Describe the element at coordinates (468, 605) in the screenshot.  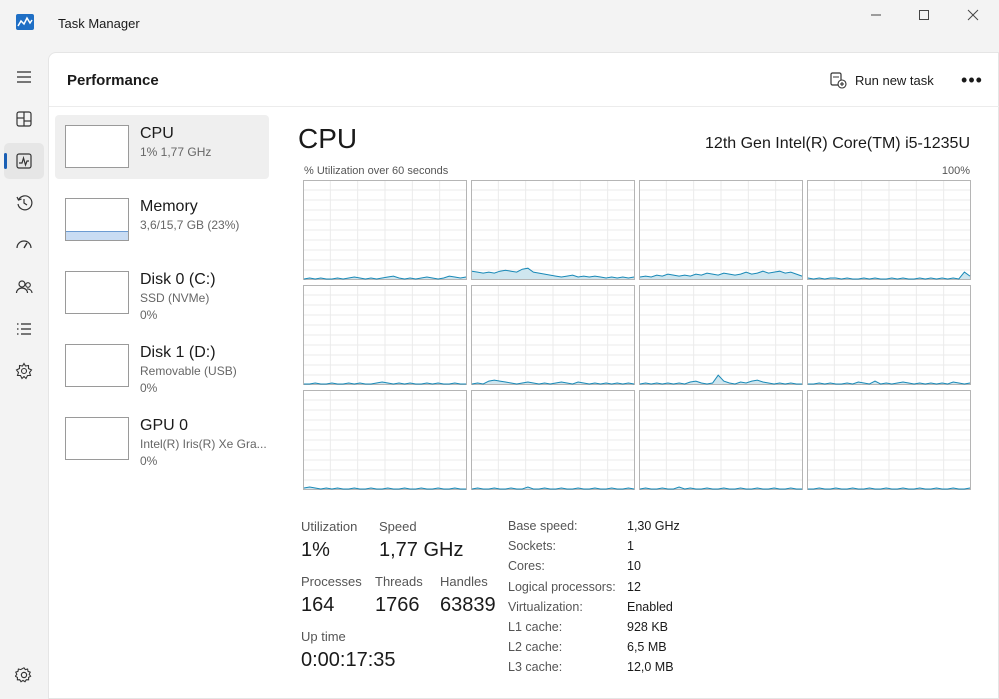
I see `handles-value: 63839` at that location.